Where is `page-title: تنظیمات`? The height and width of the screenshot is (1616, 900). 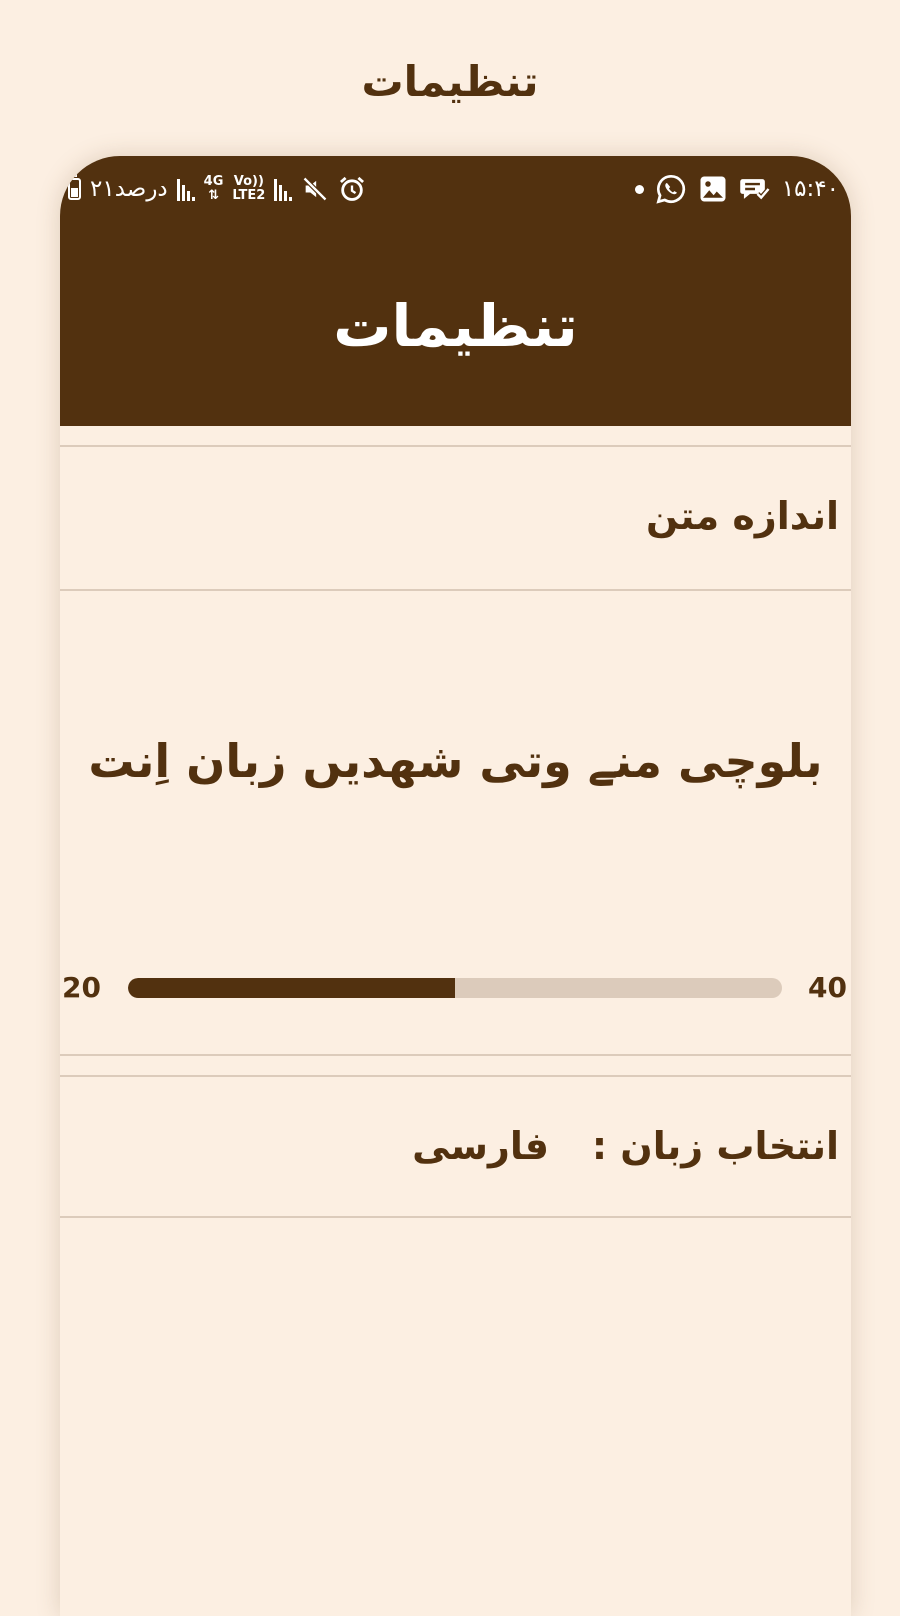
page-title: تنظیمات is located at coordinates (450, 81).